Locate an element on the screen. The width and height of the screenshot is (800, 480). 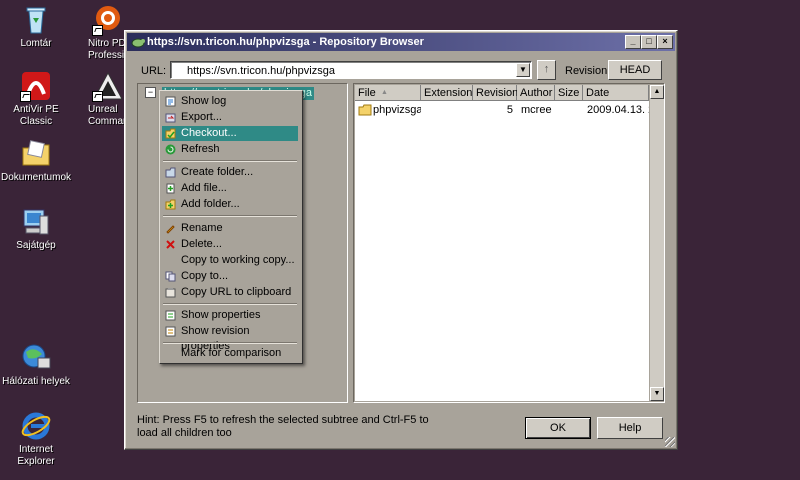
chevron-down-icon: ▼ is located at coordinates (523, 70).